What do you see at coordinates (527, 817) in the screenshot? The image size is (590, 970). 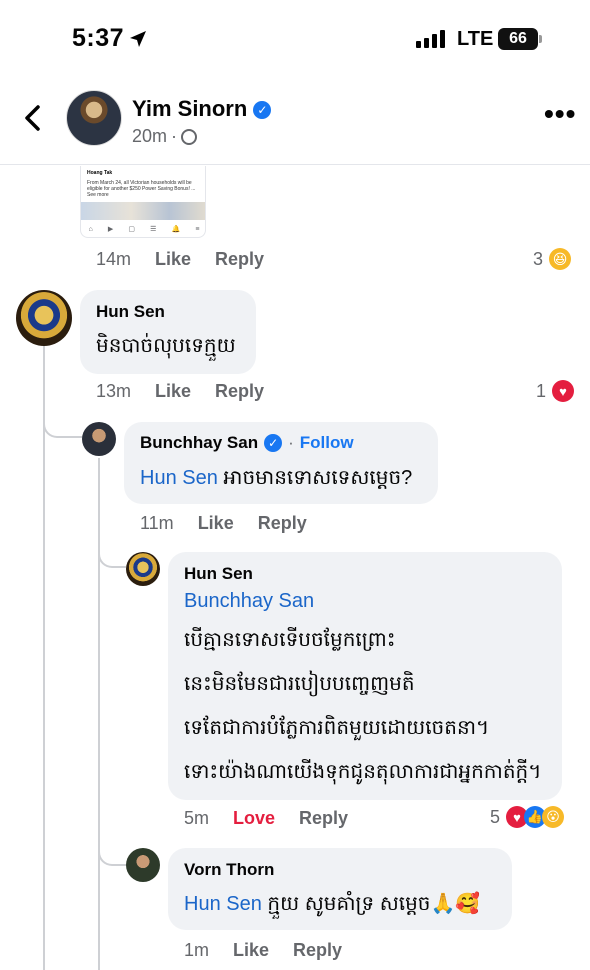 I see `reaction-summary: 5 ♥ 👍 😮` at bounding box center [527, 817].